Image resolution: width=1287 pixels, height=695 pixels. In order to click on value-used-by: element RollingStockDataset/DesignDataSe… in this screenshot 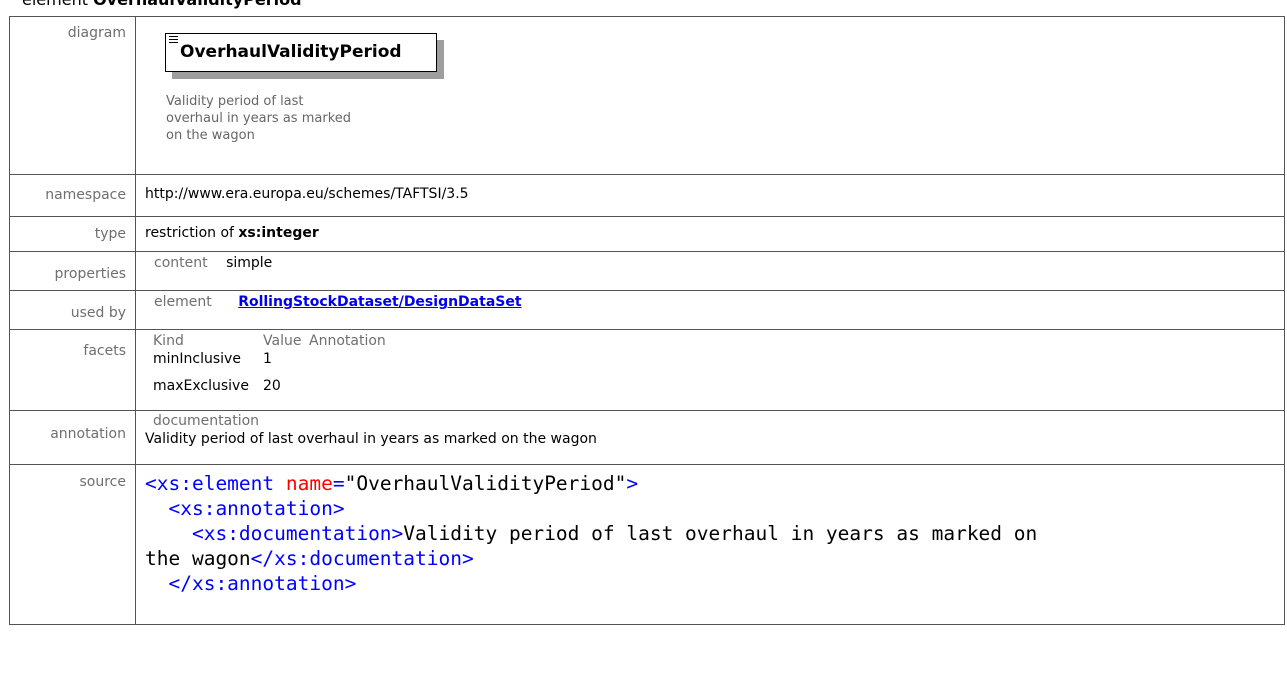, I will do `click(710, 310)`.